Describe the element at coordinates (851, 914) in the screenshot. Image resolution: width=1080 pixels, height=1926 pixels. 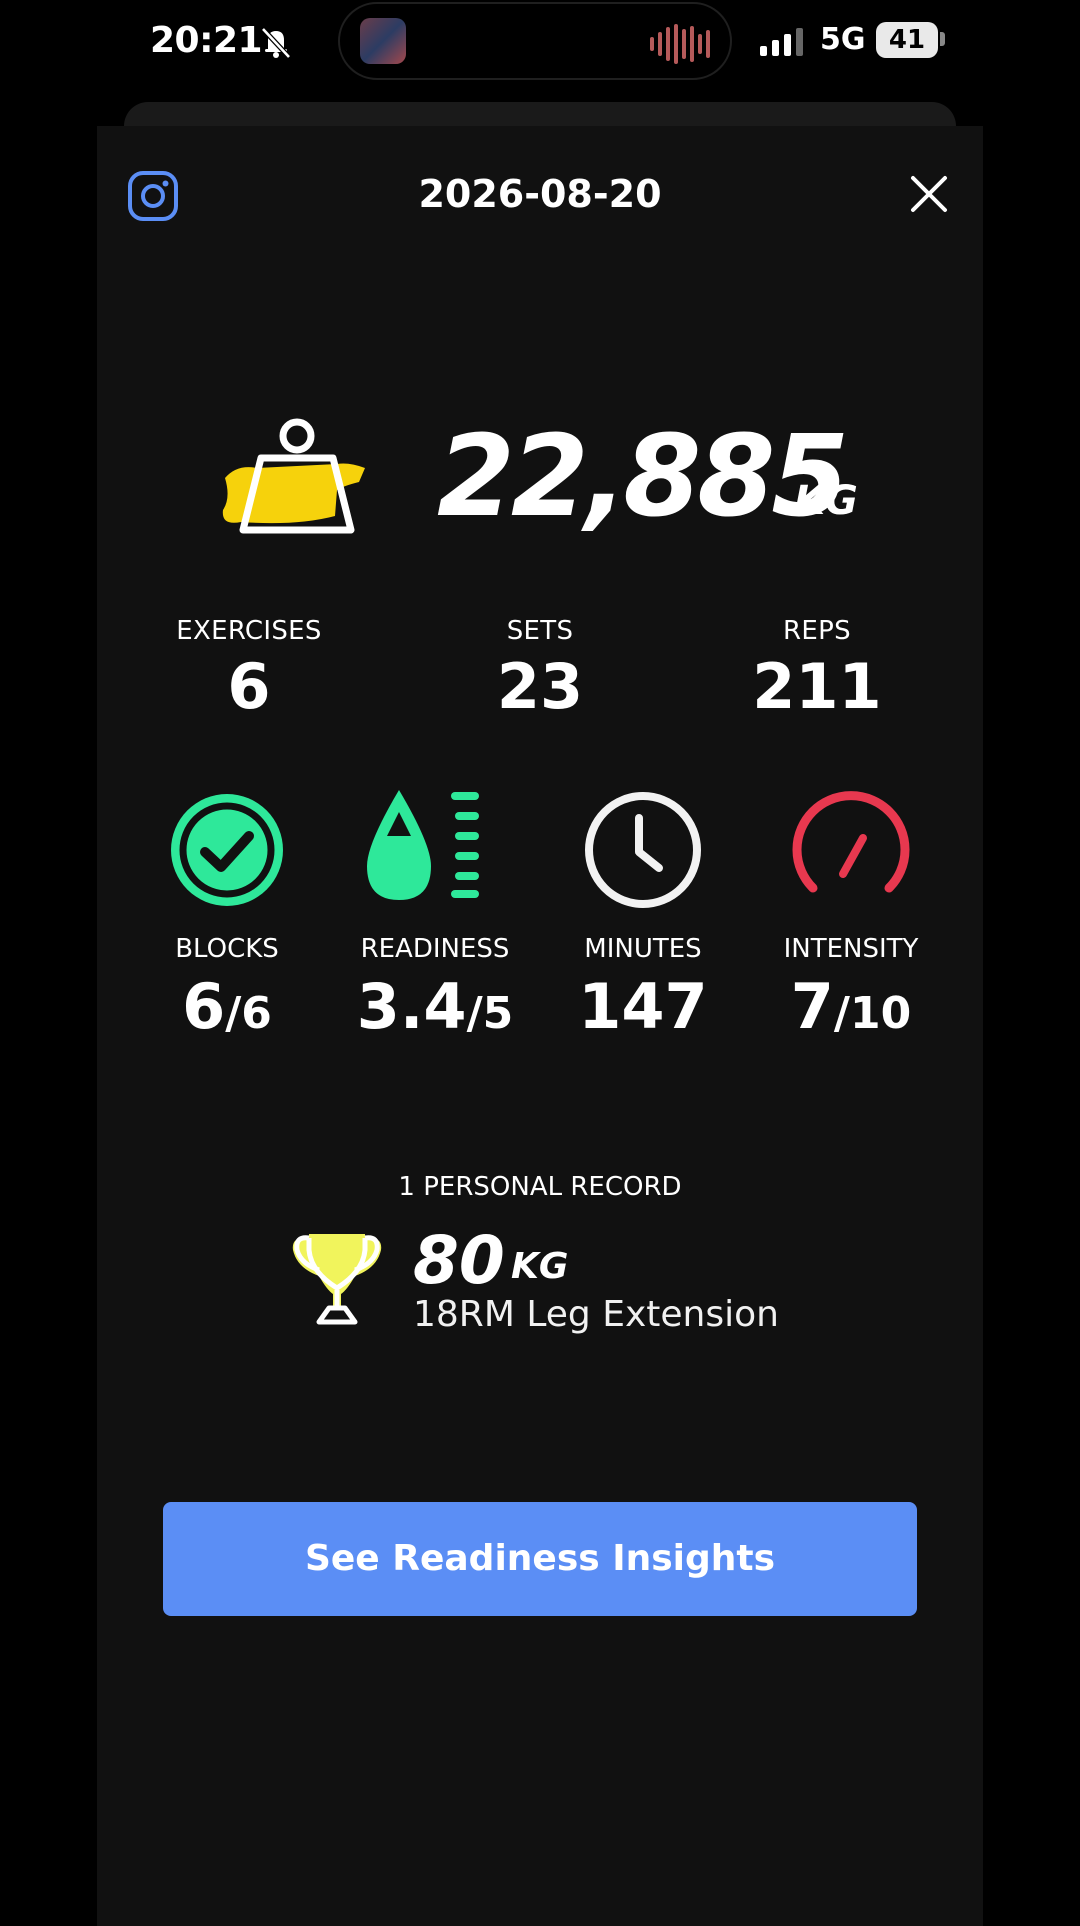
I see `metric-intensity: INTENSITY 7/10` at that location.